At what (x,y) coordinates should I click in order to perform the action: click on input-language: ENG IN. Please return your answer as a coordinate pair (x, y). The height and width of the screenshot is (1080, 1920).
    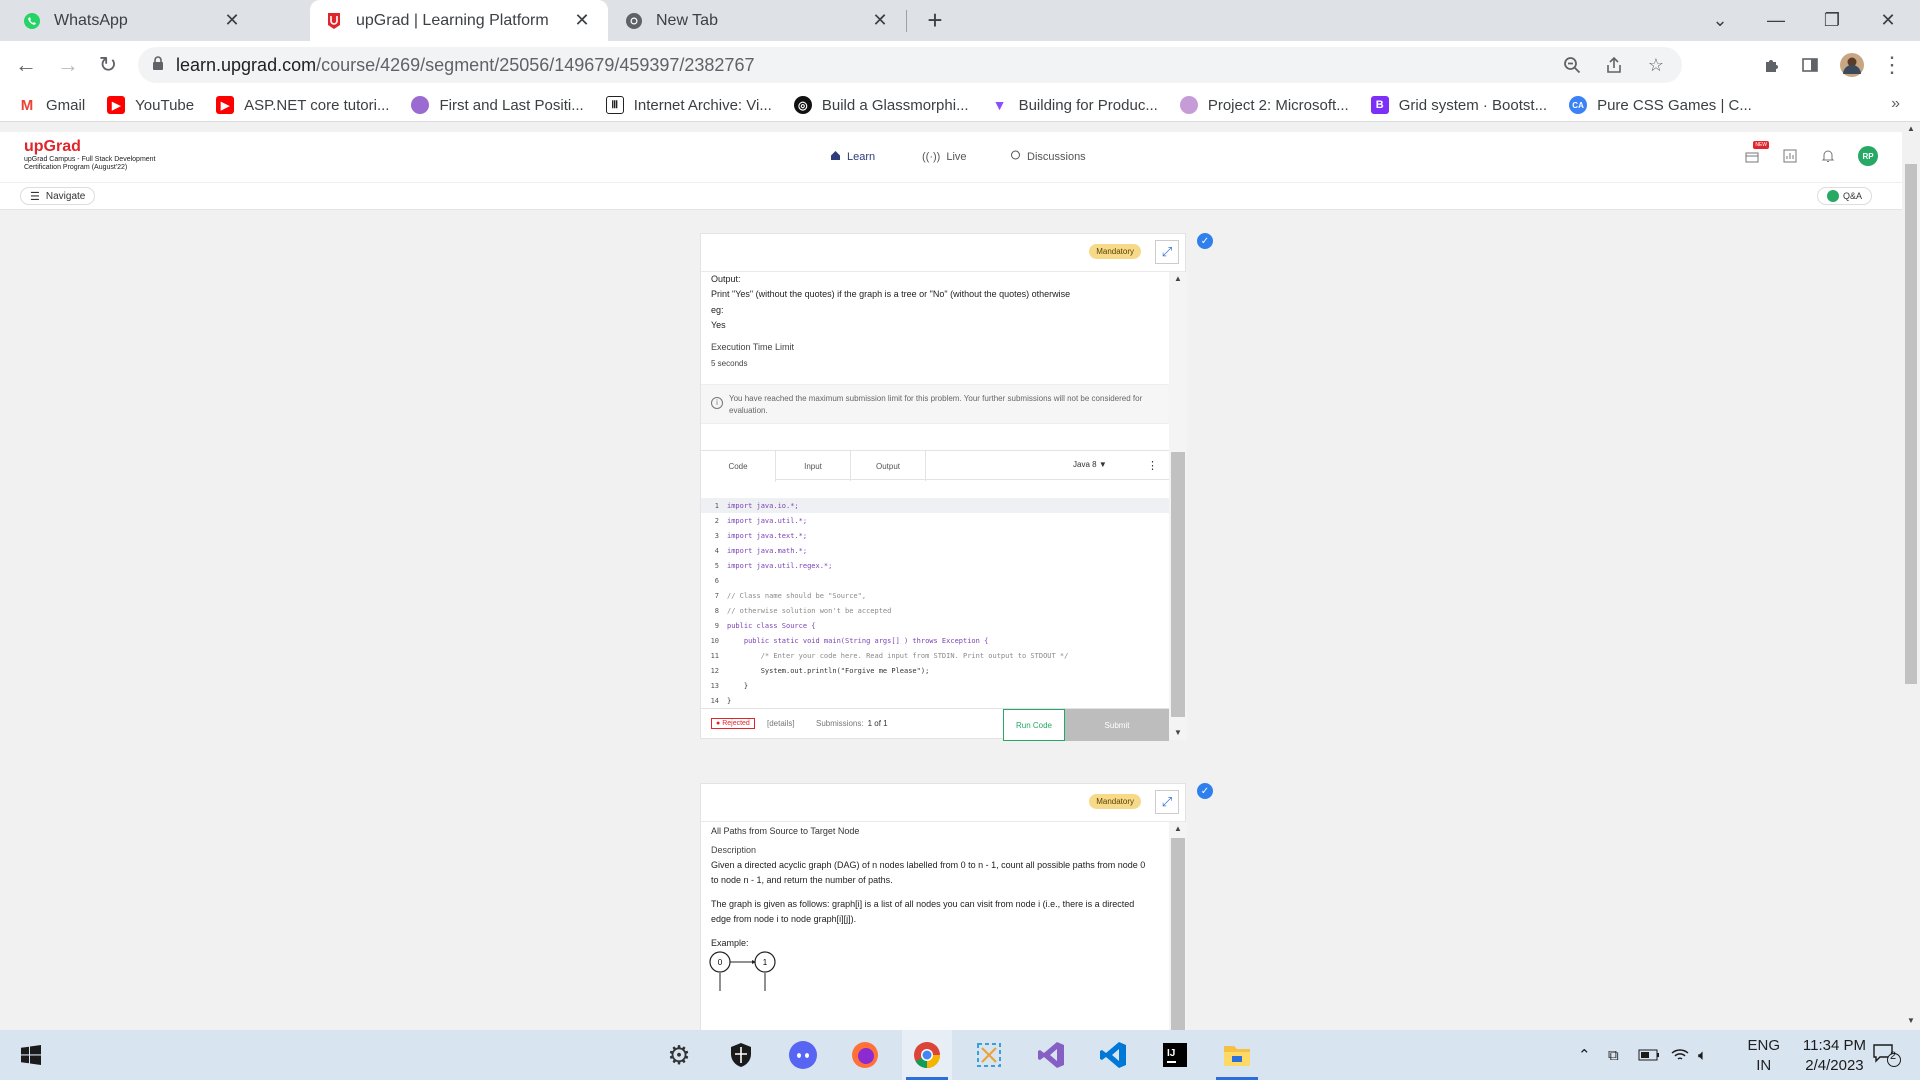
    Looking at the image, I should click on (1763, 1056).